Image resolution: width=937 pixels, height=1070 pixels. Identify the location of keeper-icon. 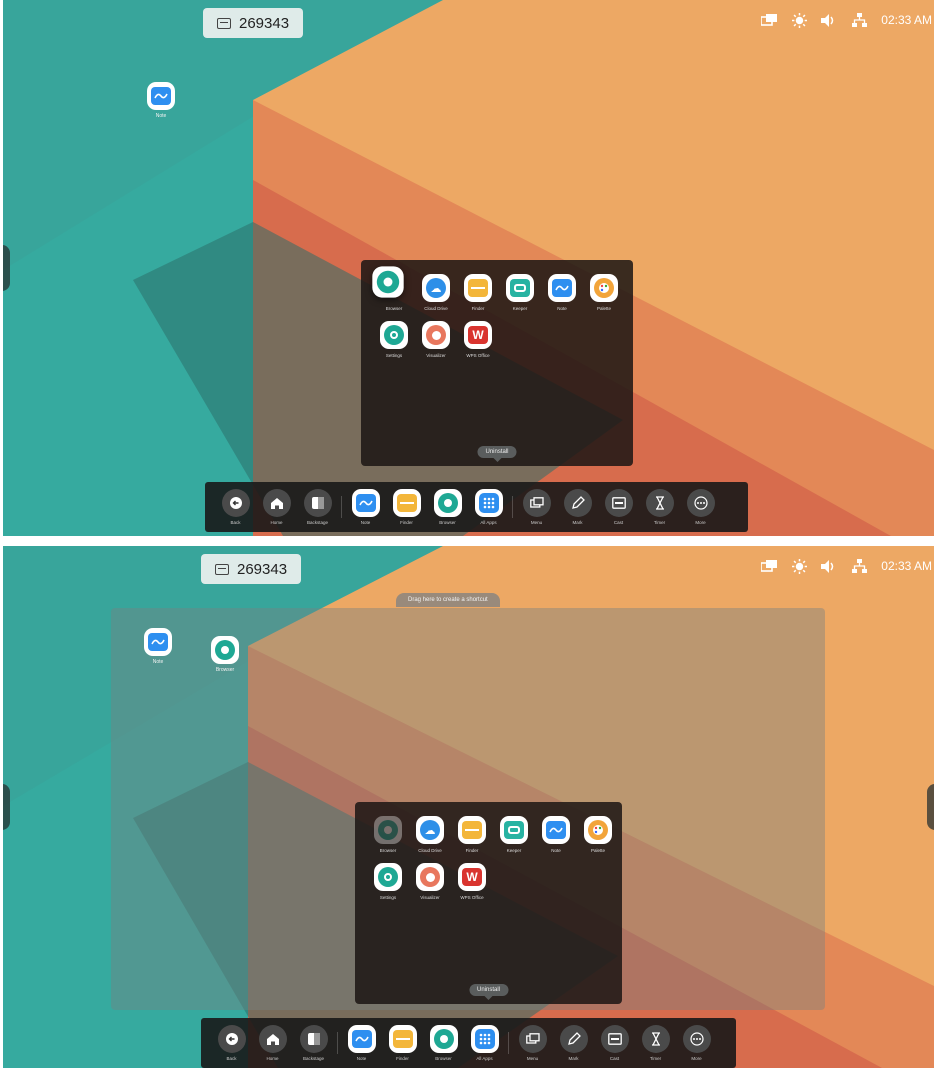
(520, 288).